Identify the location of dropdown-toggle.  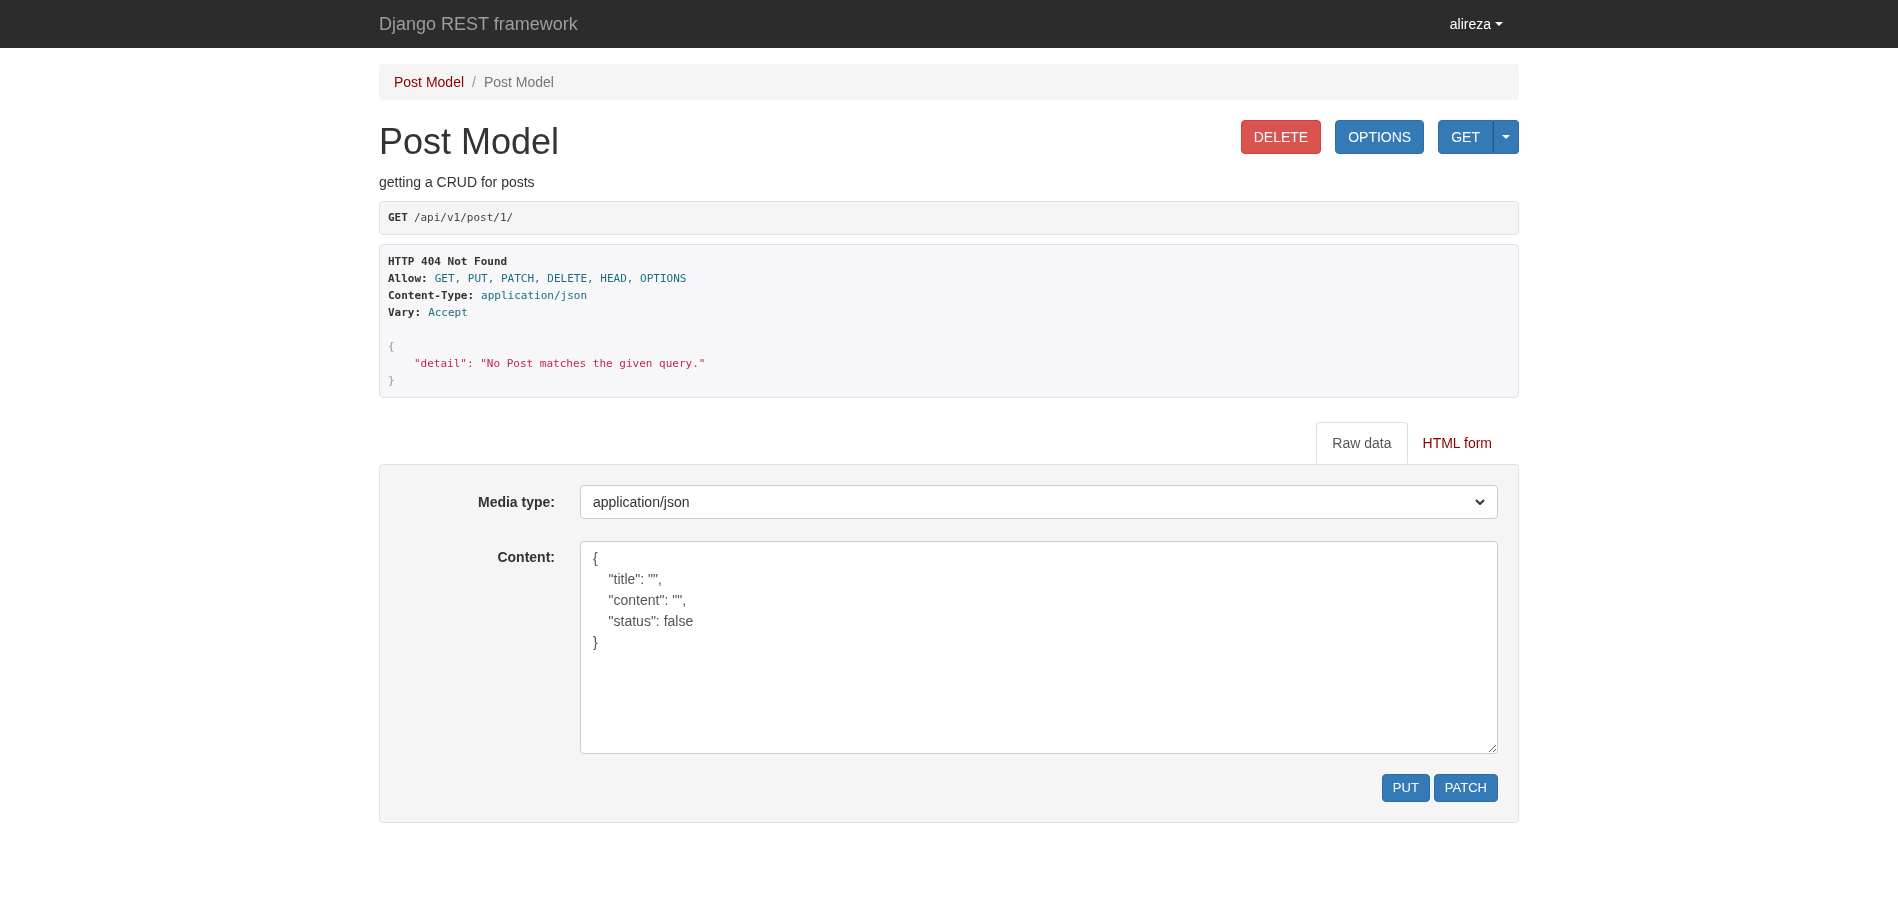
(1506, 137).